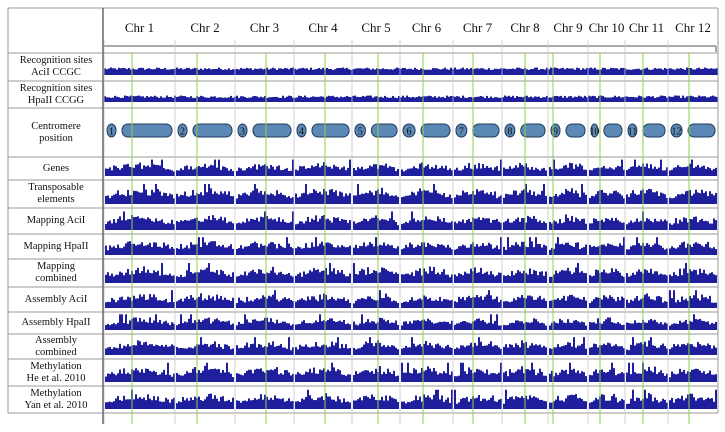  Describe the element at coordinates (533, 130) in the screenshot. I see `chromosome-arm-long` at that location.